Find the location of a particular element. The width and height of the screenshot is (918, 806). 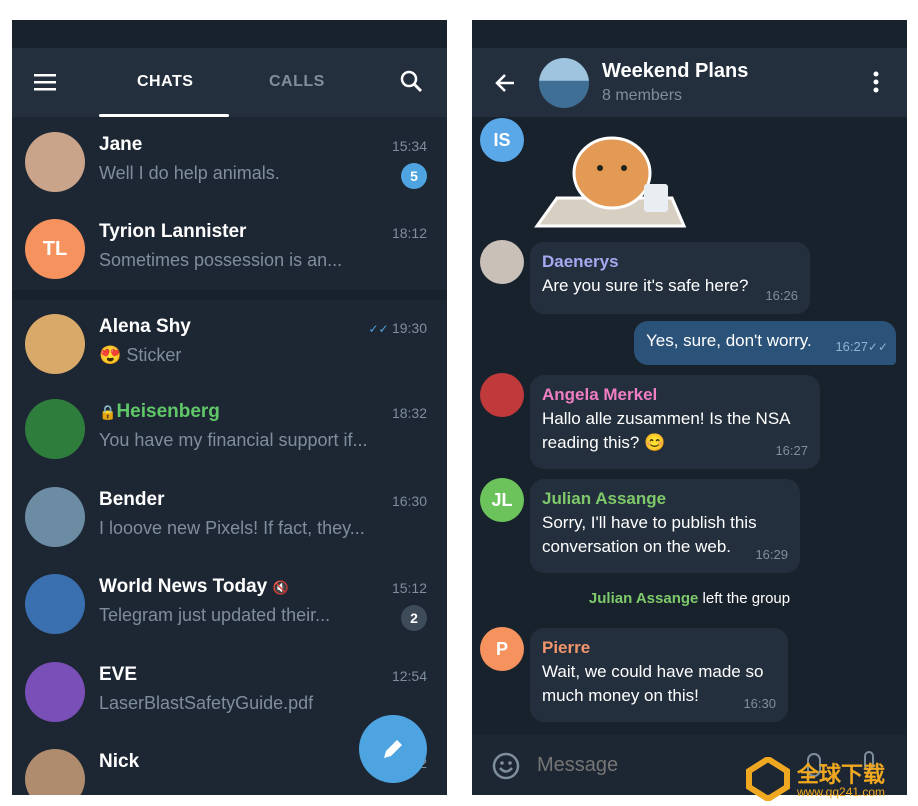

chat-time: 18:32 is located at coordinates (409, 413).